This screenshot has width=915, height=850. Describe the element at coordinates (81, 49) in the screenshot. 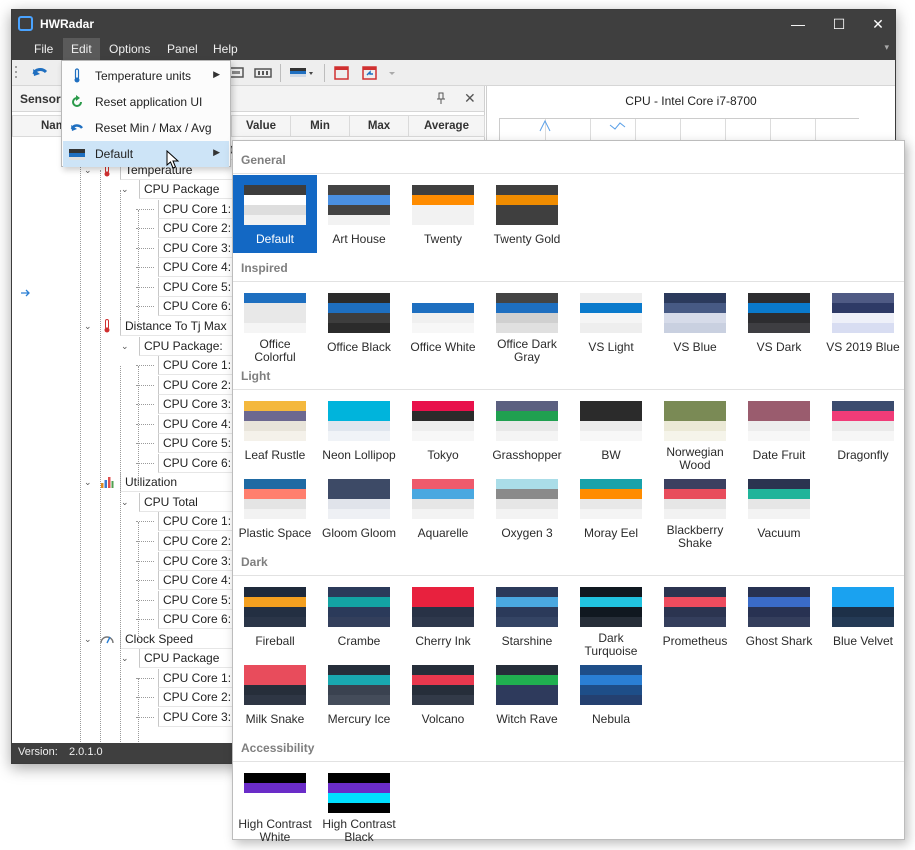

I see `menu-edit: Edit` at that location.